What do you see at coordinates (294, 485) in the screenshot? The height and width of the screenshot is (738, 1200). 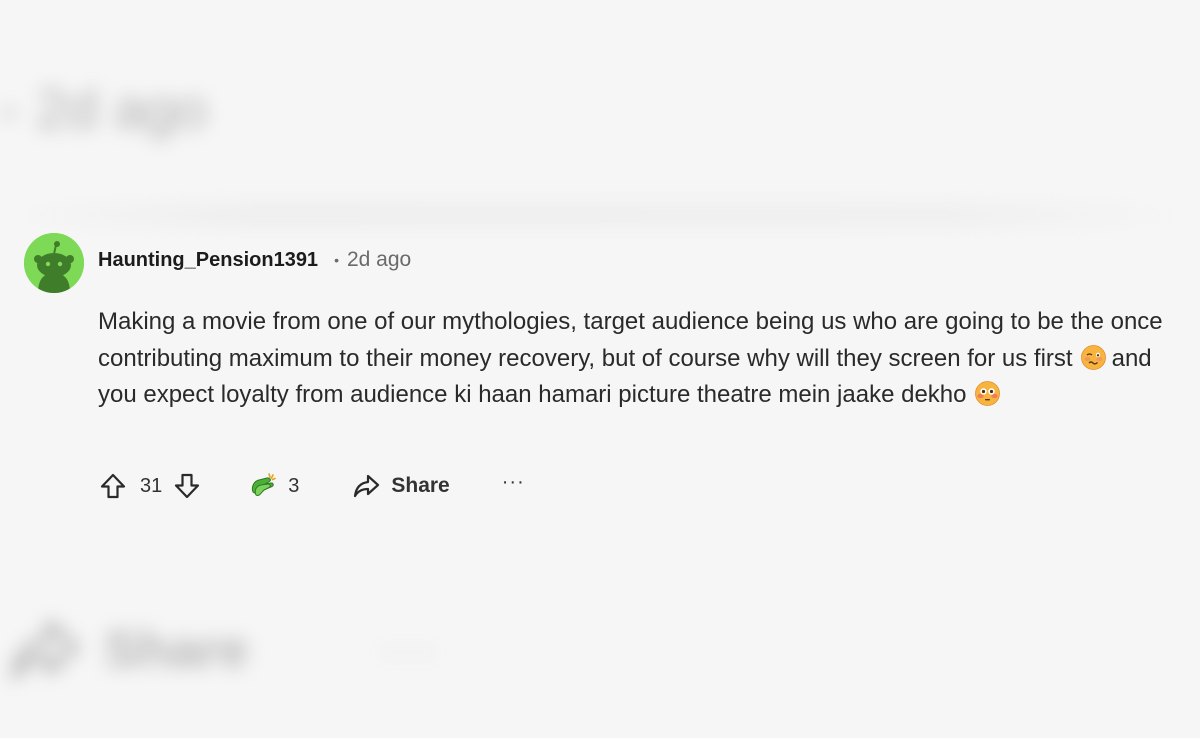 I see `award-count: 3` at bounding box center [294, 485].